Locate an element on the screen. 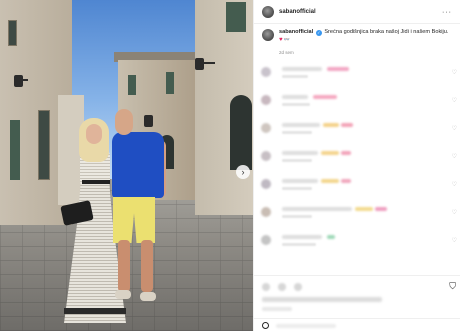  verified-badge-icon: ✓ is located at coordinates (318, 33).